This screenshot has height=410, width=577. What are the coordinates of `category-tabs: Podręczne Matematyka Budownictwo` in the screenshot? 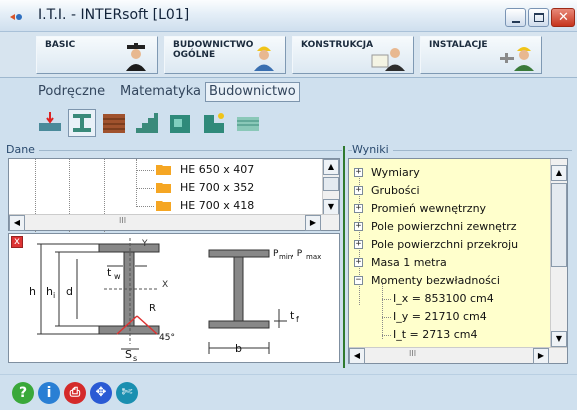 It's located at (288, 92).